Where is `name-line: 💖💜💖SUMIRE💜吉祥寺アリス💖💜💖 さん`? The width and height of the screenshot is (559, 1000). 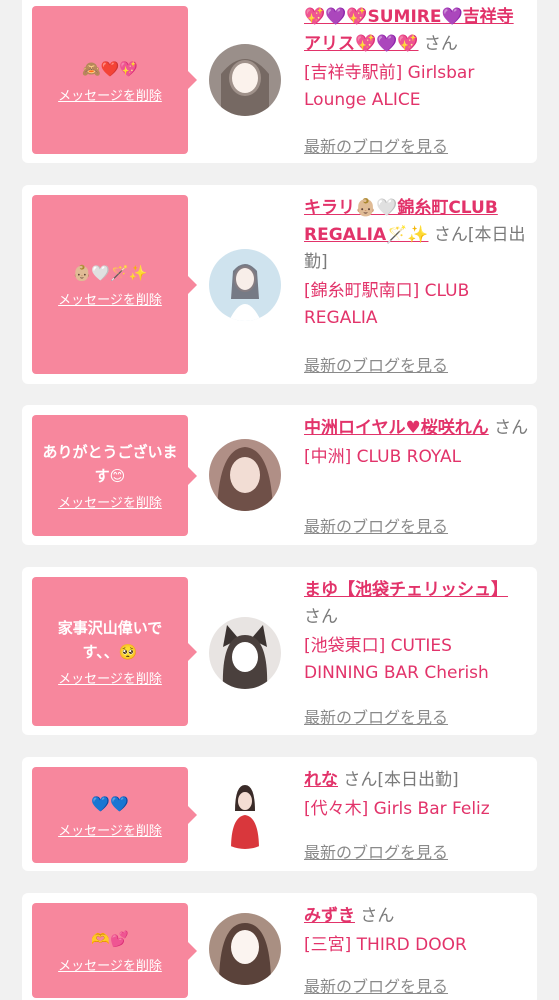 name-line: 💖💜💖SUMIRE💜吉祥寺アリス💖💜💖 さん is located at coordinates (417, 31).